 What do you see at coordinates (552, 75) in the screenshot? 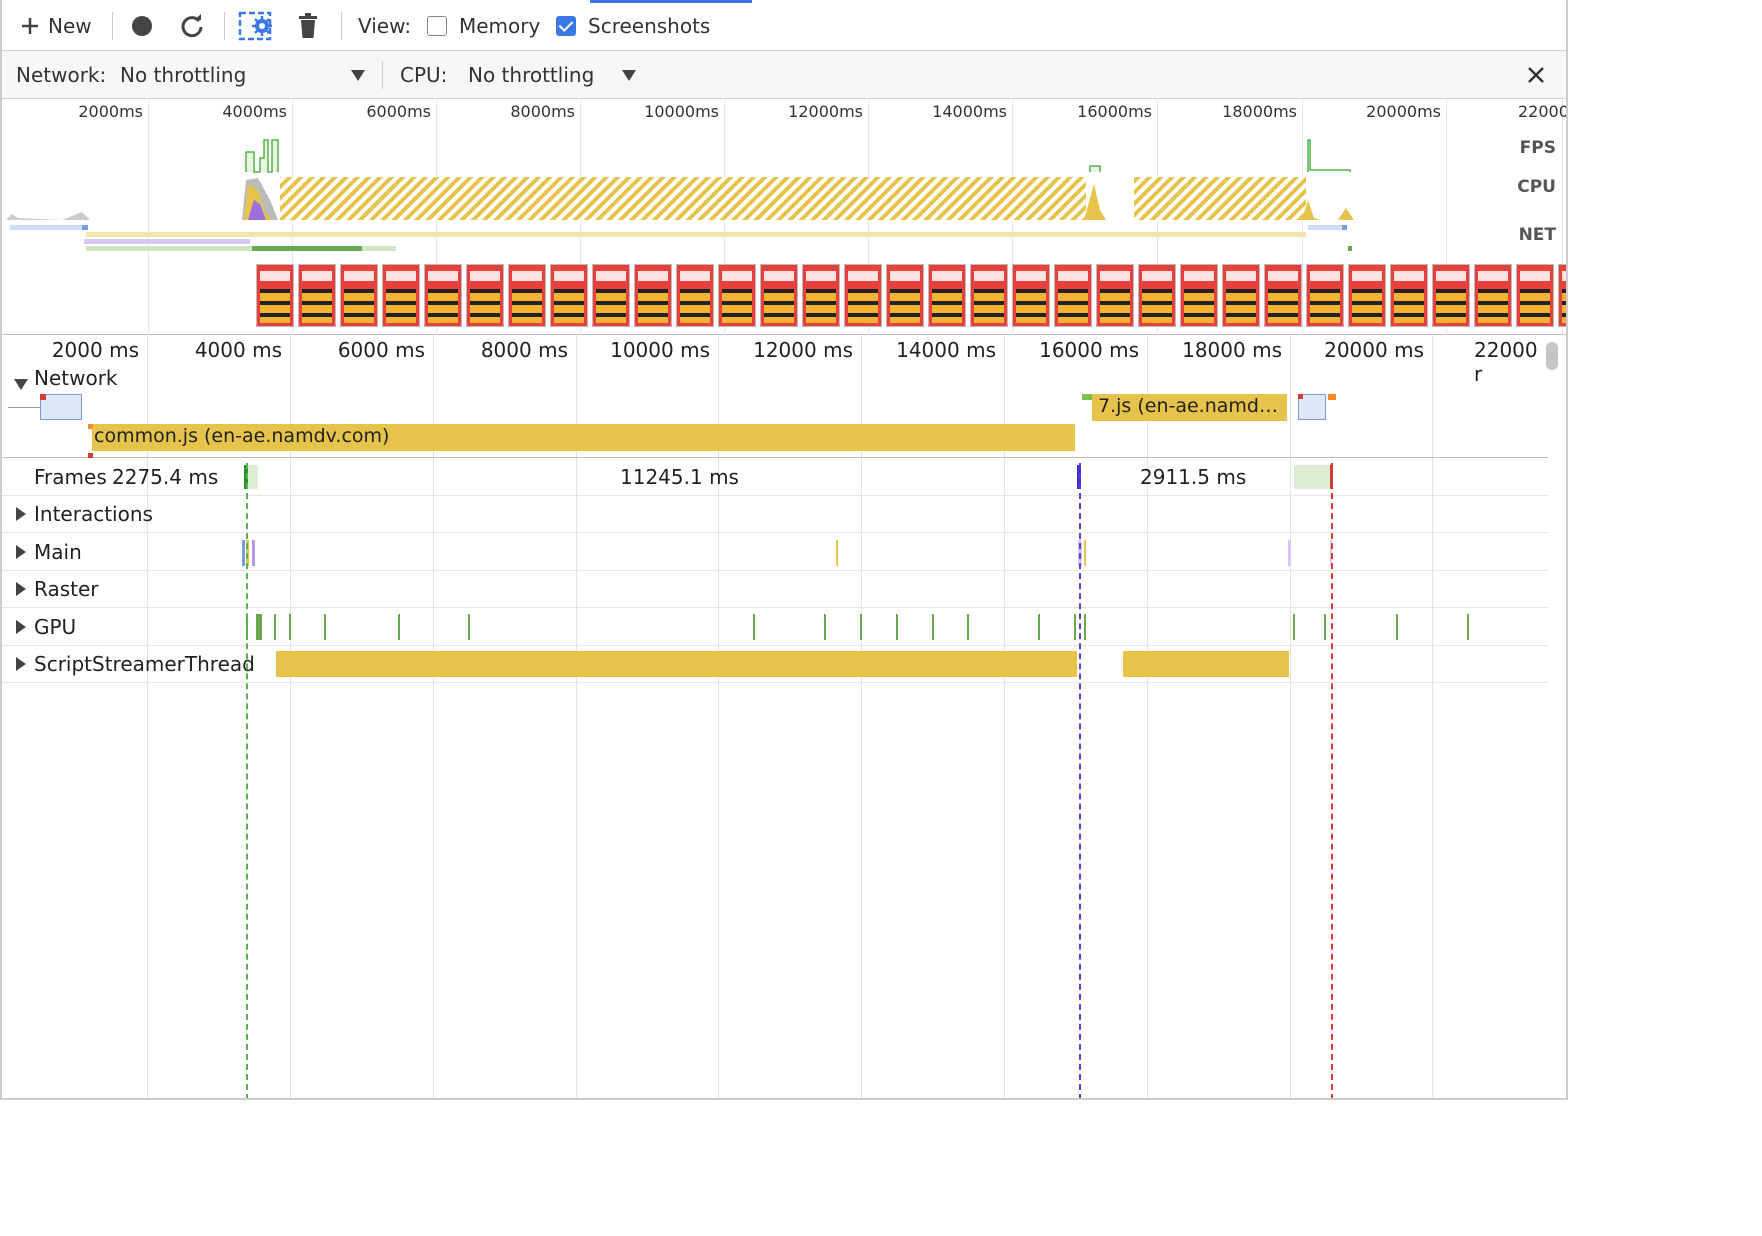
I see `cpu-throttle-select: No throttling` at bounding box center [552, 75].